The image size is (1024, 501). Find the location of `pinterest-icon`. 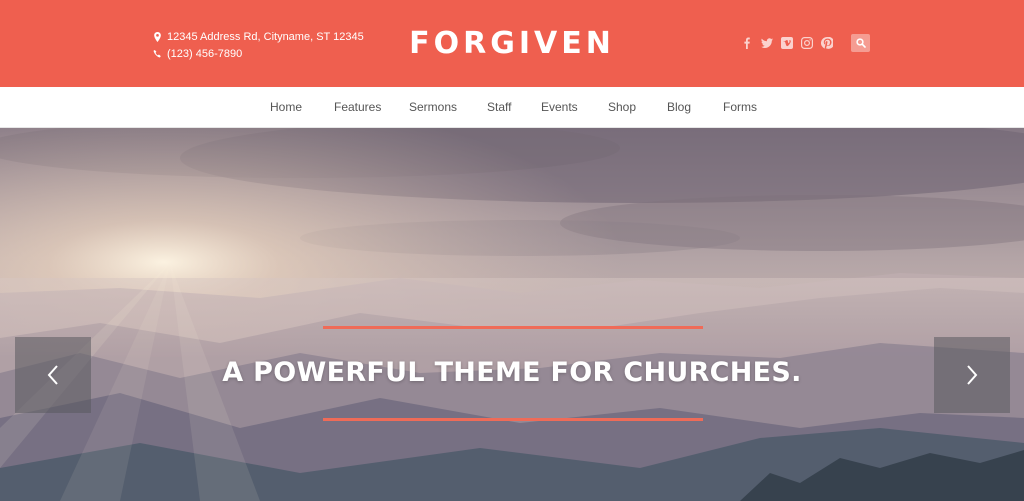

pinterest-icon is located at coordinates (826, 42).